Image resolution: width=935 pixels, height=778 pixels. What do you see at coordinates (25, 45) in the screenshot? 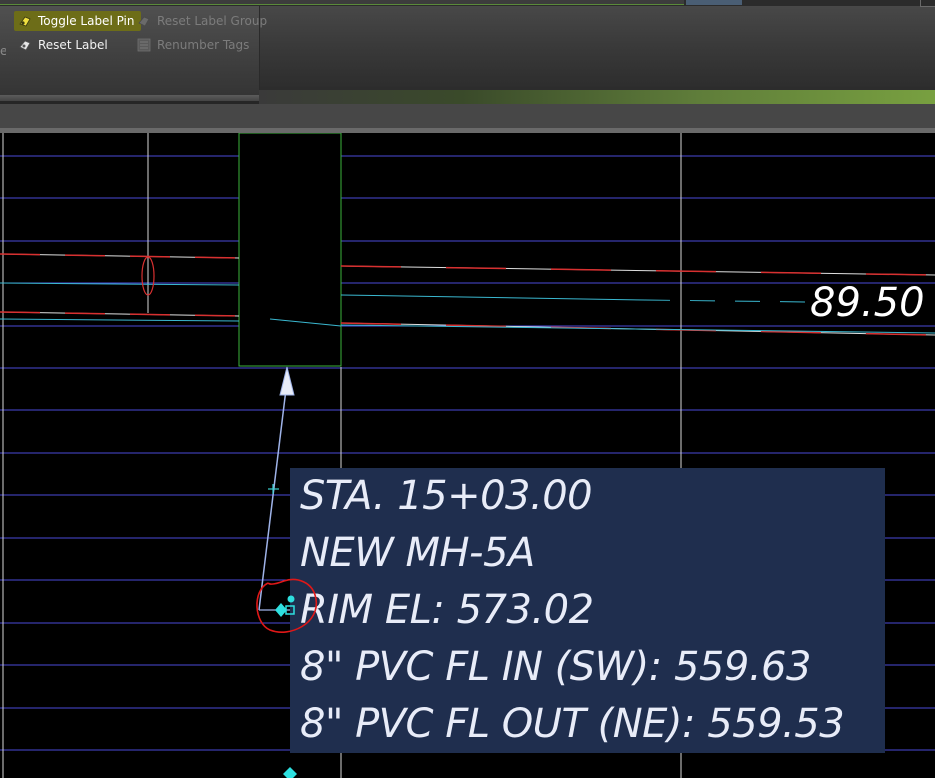
I see `reset-label-icon` at bounding box center [25, 45].